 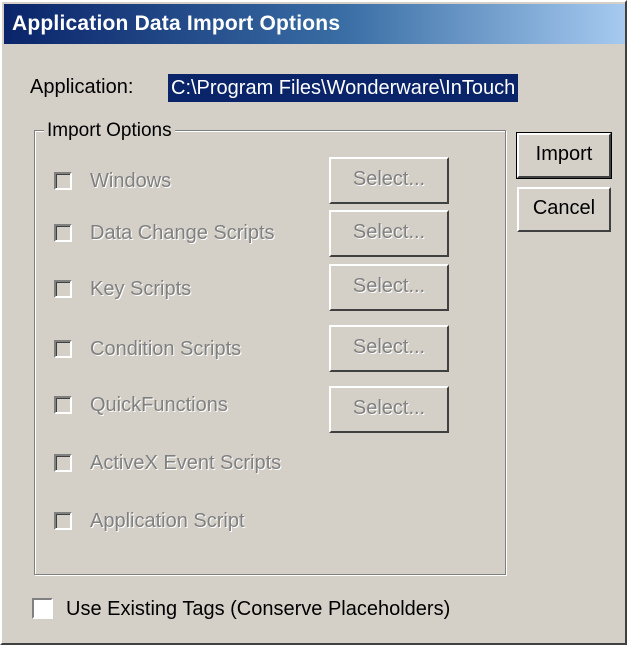 I want to click on dialog-title: Application Data Import Options, so click(x=176, y=23).